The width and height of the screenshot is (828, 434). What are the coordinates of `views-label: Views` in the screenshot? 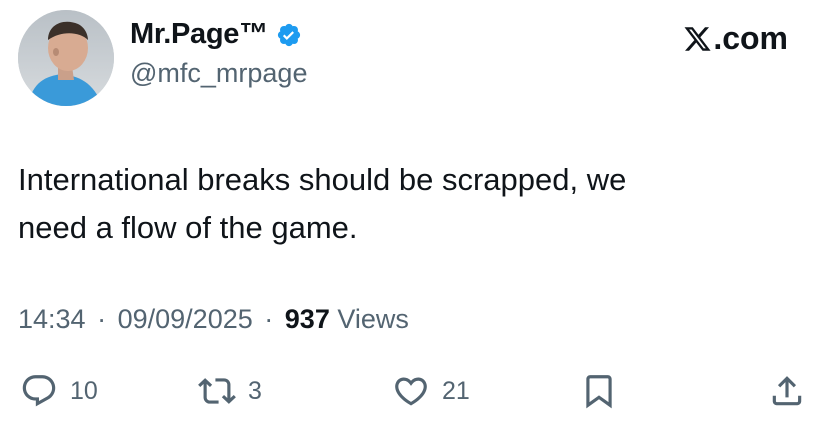 It's located at (373, 319).